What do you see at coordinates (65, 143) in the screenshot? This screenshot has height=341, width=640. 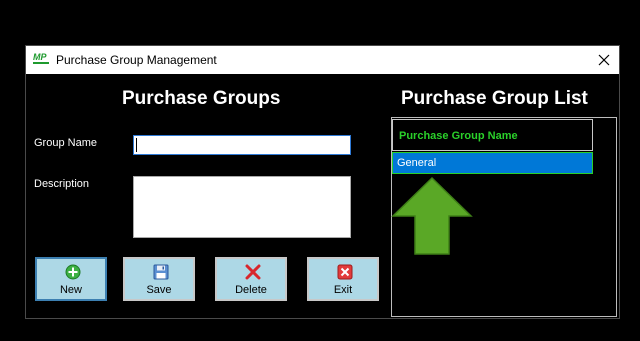 I see `group-name-label: Group Name` at bounding box center [65, 143].